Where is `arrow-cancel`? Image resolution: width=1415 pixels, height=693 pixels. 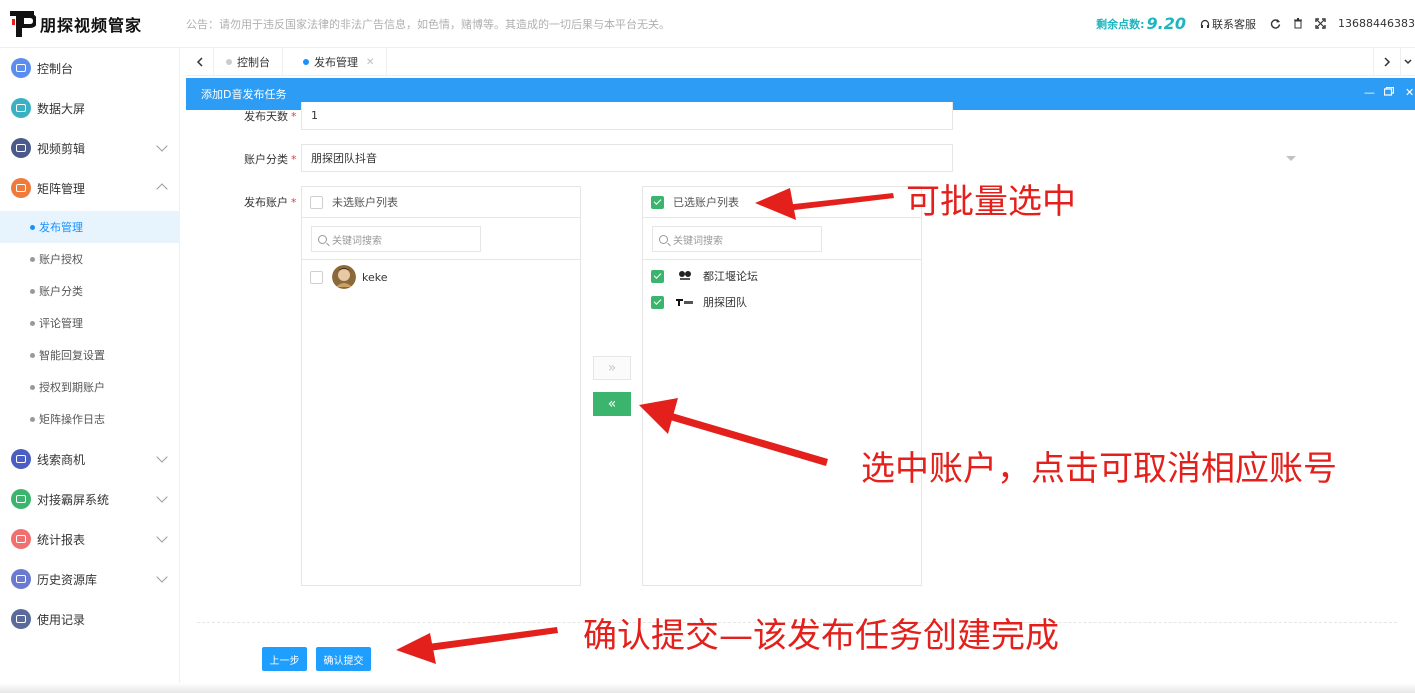
arrow-cancel is located at coordinates (733, 432).